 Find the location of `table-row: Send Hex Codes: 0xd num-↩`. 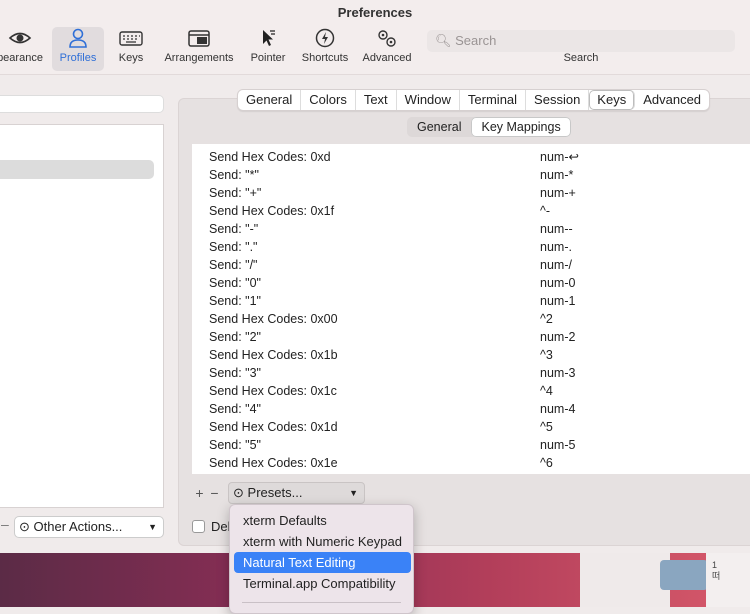

table-row: Send Hex Codes: 0xd num-↩ is located at coordinates (471, 157).